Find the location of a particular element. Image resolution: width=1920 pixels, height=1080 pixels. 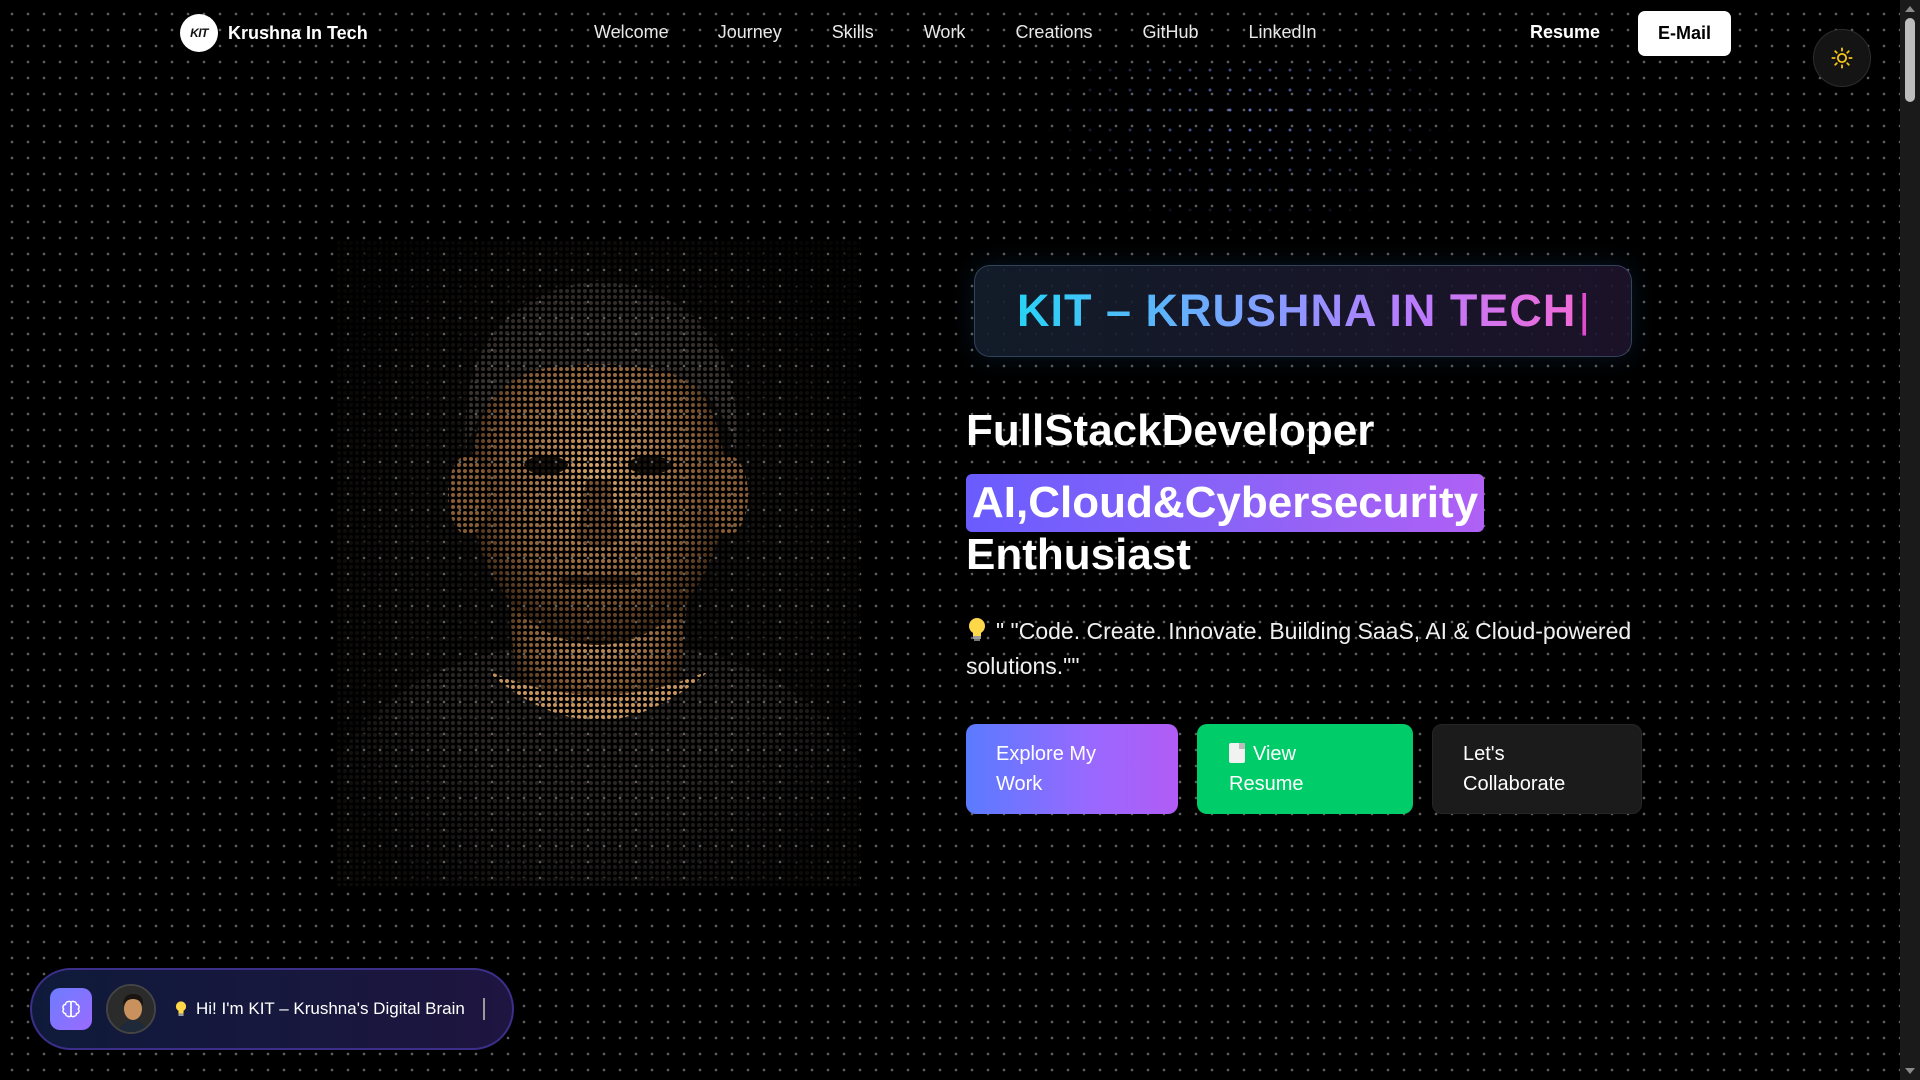

nav-link-skills: Skills is located at coordinates (853, 32).